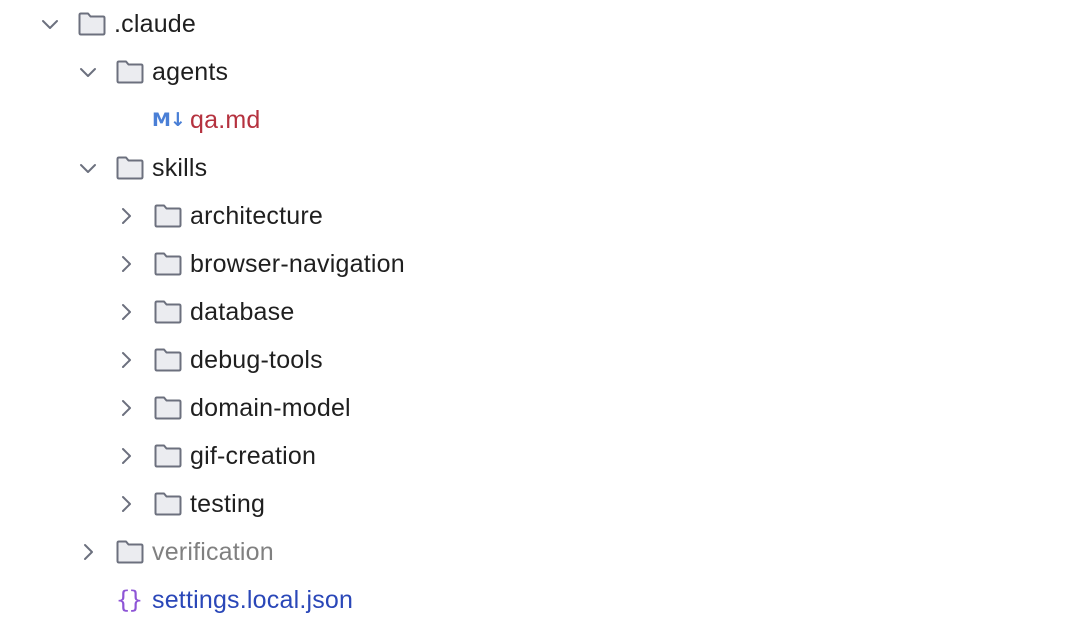 The image size is (1078, 628). Describe the element at coordinates (155, 24) in the screenshot. I see `tree-label: .claude` at that location.